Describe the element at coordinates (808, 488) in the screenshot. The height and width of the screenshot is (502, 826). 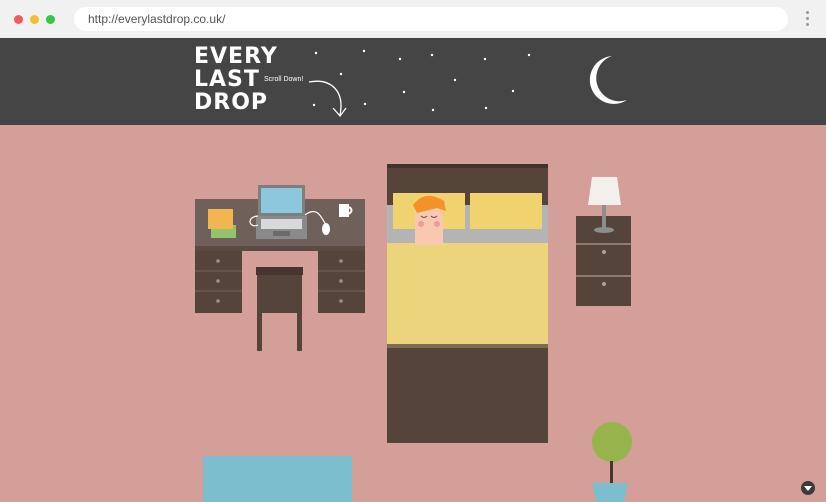
I see `scroll-down-button` at that location.